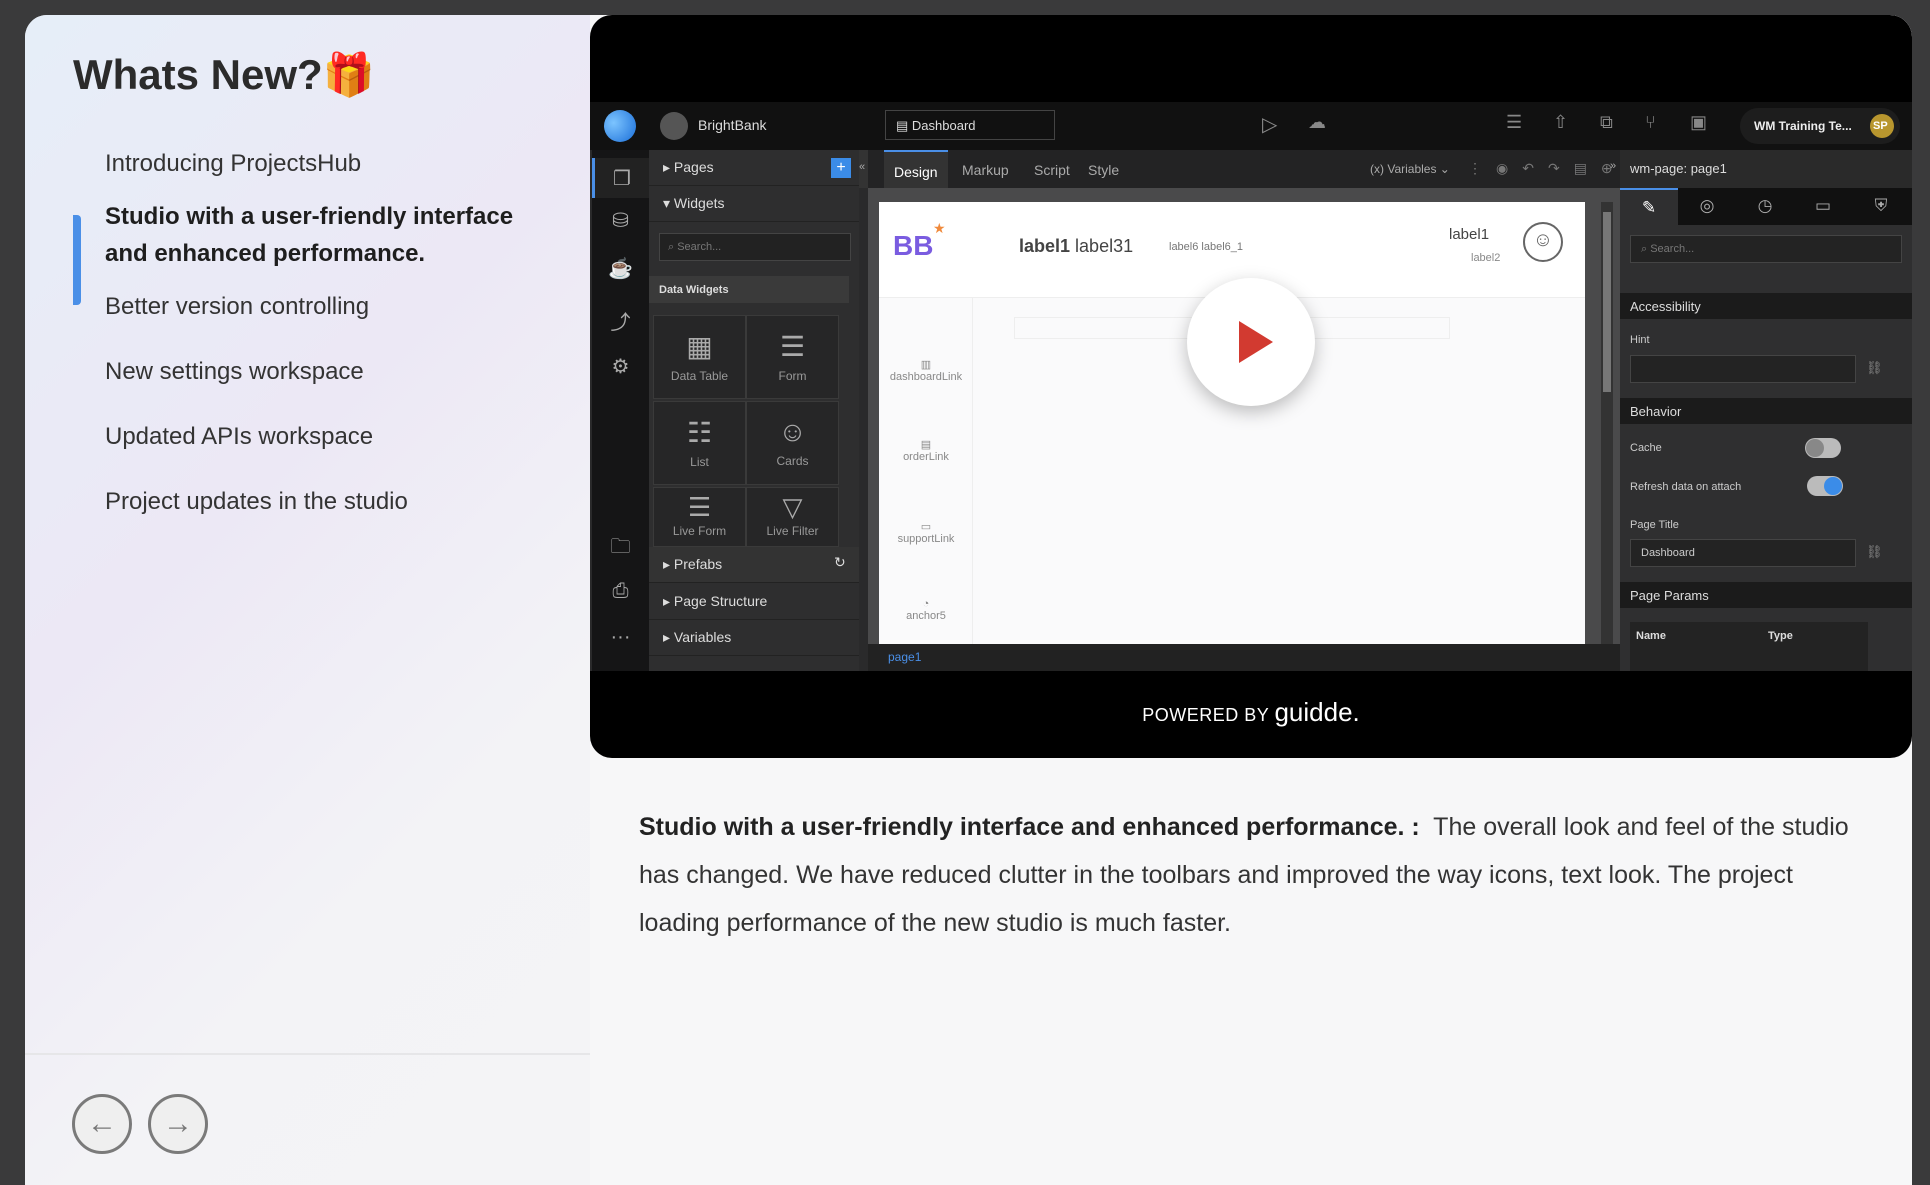 The height and width of the screenshot is (1185, 1930). I want to click on tab-script: Script, so click(1052, 169).